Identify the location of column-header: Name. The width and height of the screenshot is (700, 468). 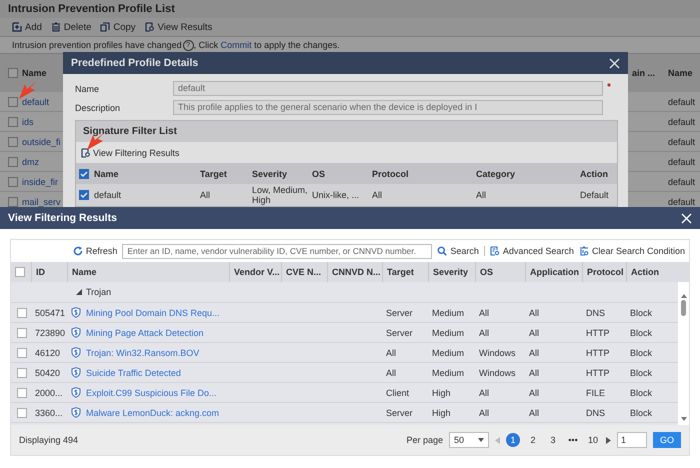
(34, 73).